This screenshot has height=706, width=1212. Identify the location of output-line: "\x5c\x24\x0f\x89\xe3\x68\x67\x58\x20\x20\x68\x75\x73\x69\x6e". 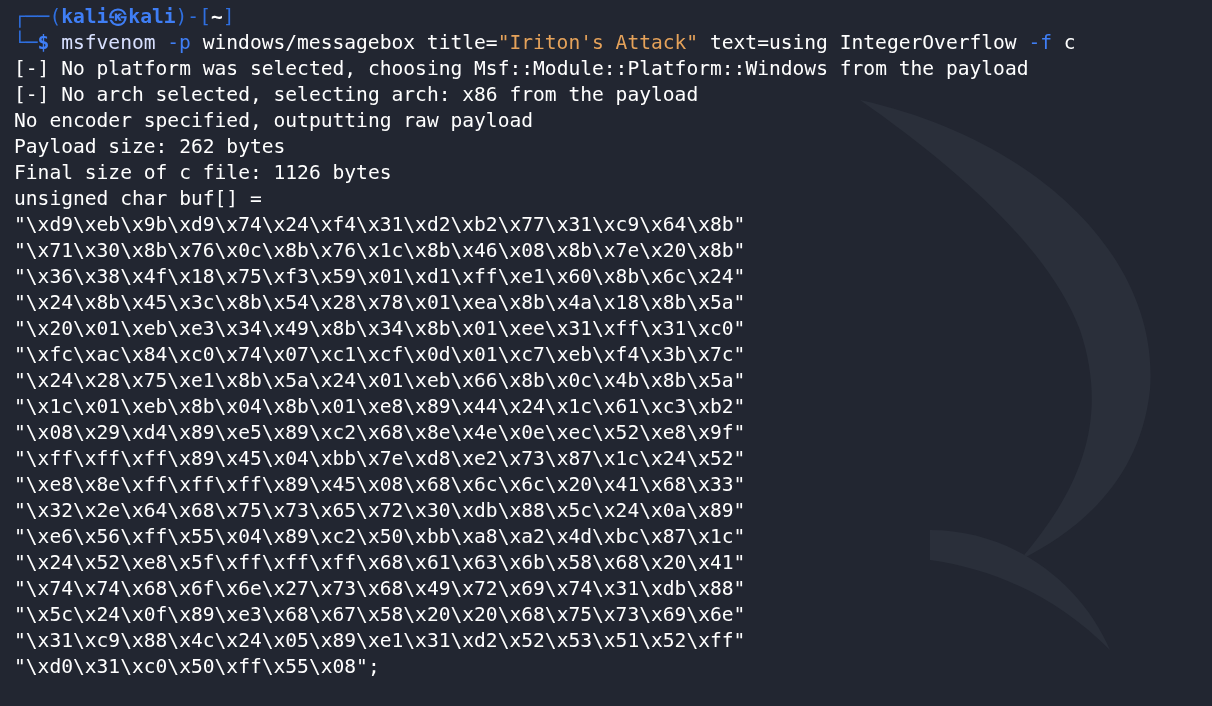
(380, 614).